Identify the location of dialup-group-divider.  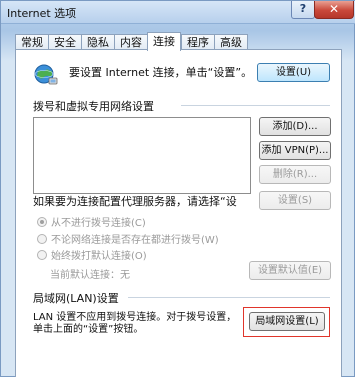
(255, 105).